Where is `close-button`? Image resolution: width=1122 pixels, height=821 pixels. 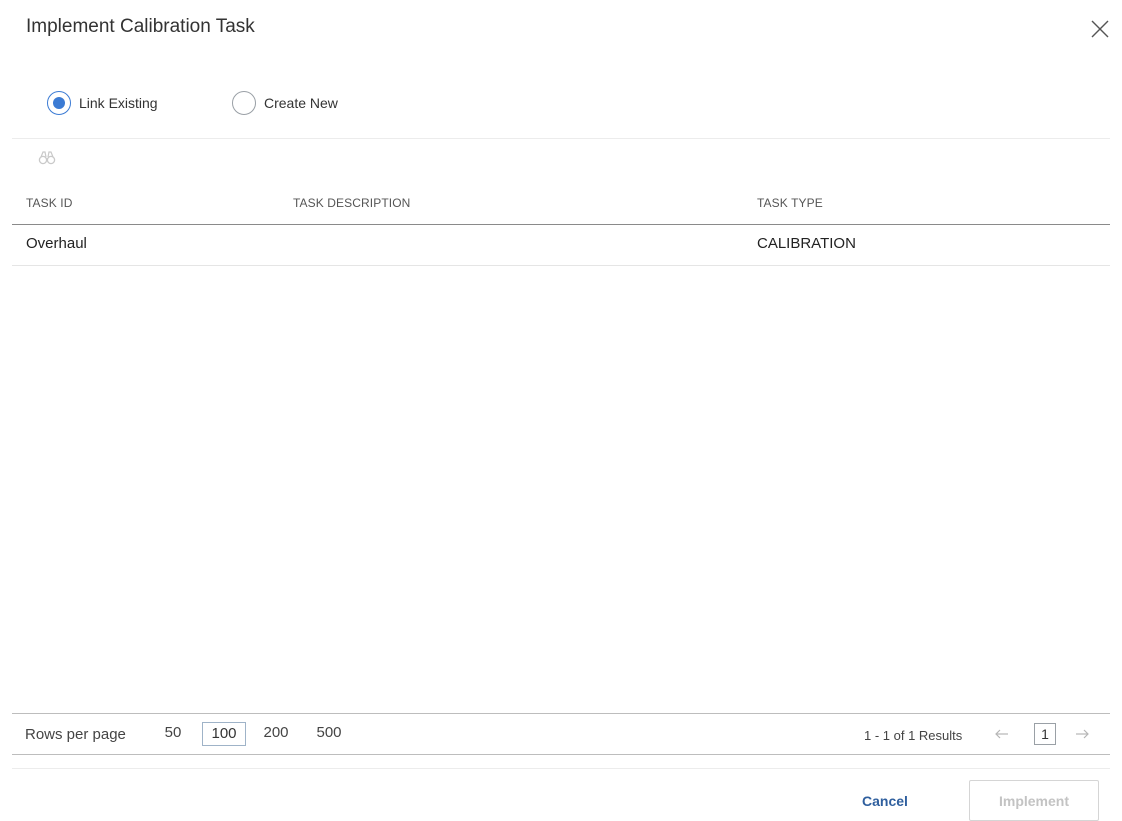 close-button is located at coordinates (1100, 29).